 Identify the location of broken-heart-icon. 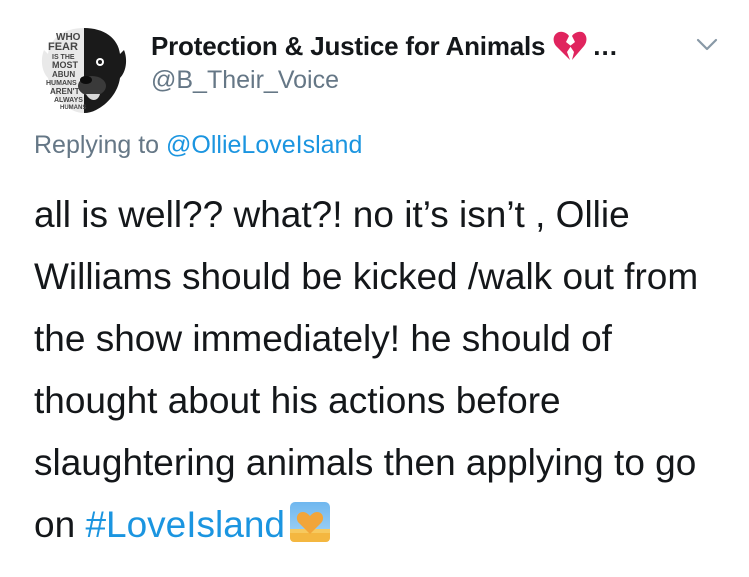
(570, 46).